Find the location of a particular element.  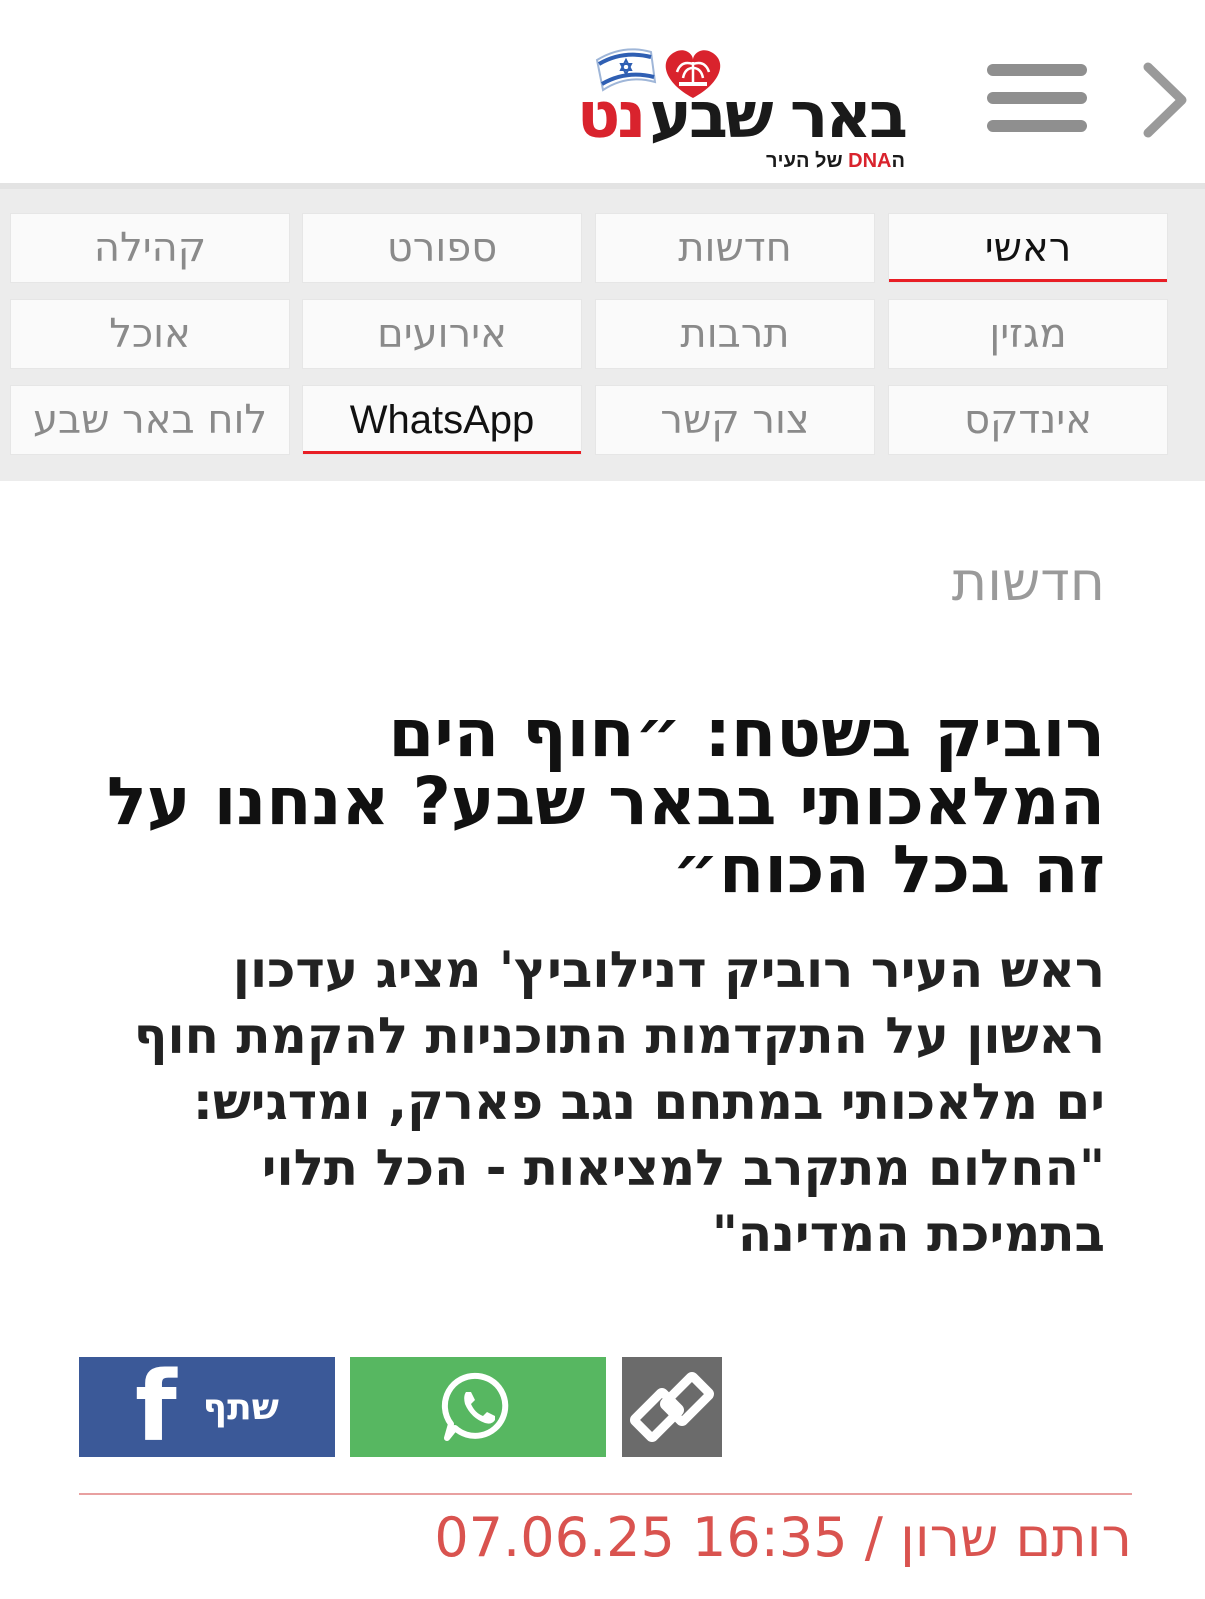

nav-item-whatsapp: WhatsApp is located at coordinates (442, 420).